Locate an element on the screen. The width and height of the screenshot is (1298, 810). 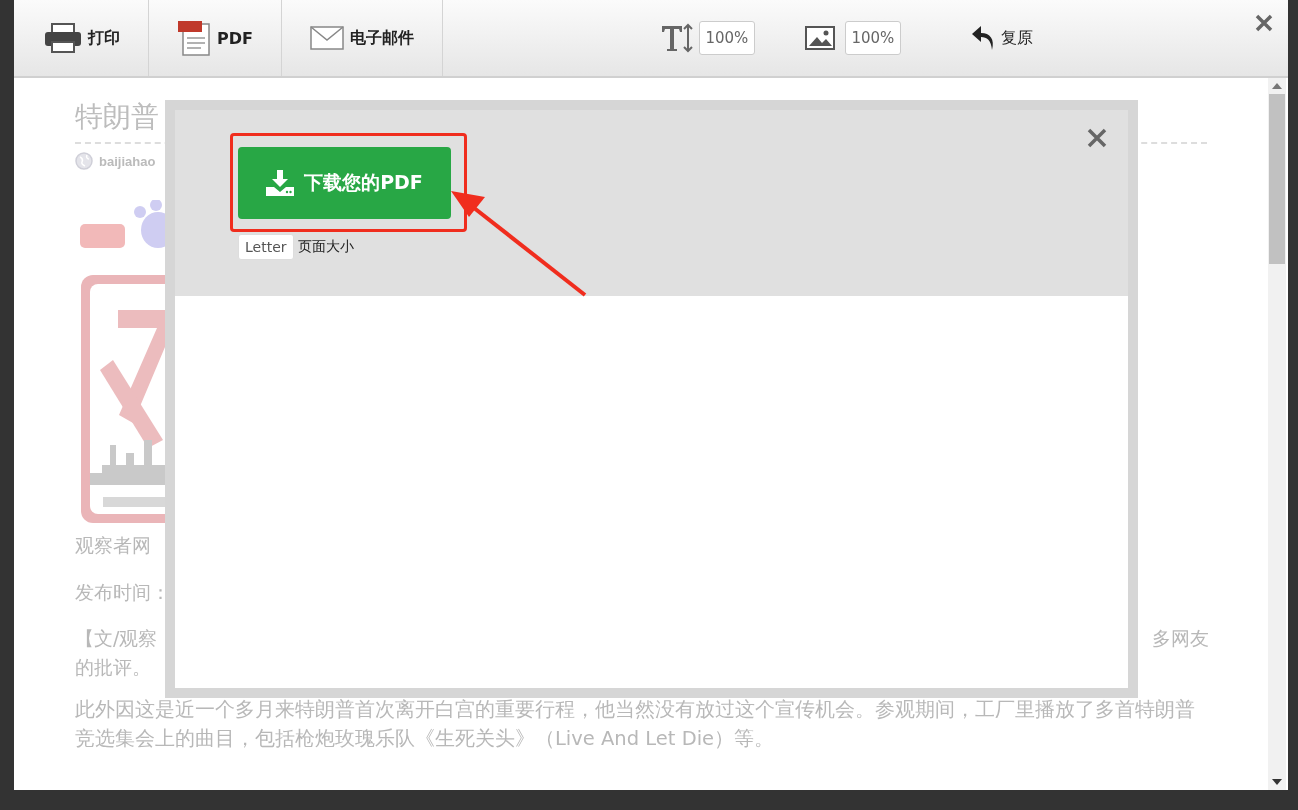
page-size-label: 页面大小 is located at coordinates (325, 247).